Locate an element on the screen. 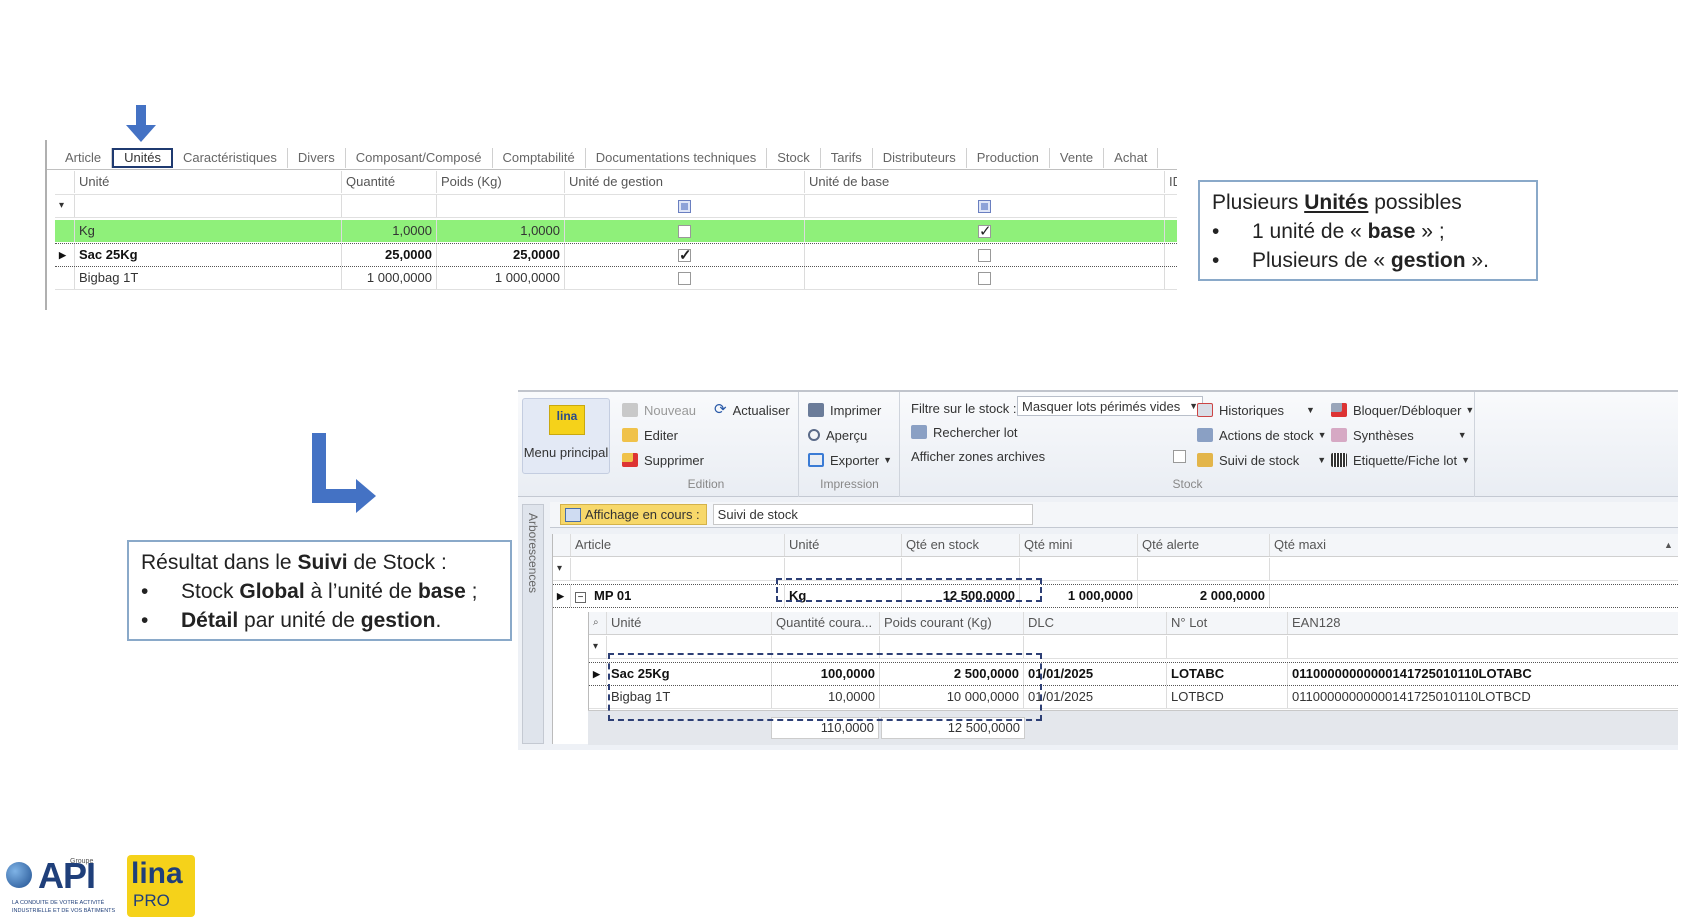 Image resolution: width=1700 pixels, height=924 pixels. col-qte-maxi: Qté maxi is located at coordinates (1465, 545).